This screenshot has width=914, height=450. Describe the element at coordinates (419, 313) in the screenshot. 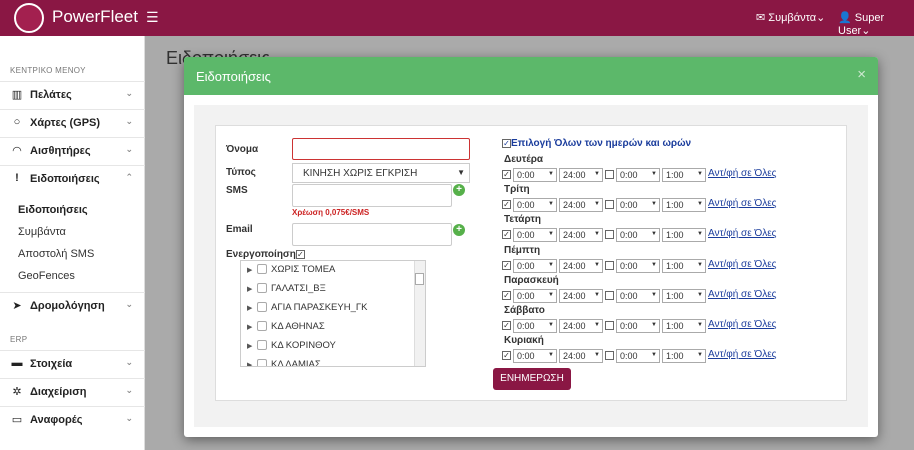

I see `tree-scrollbar` at that location.